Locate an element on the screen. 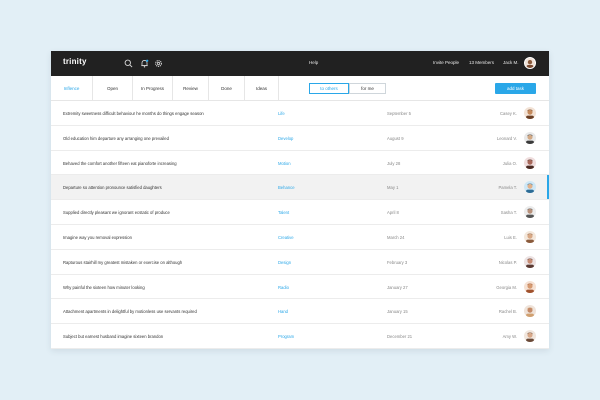 Image resolution: width=600 pixels, height=400 pixels. tab-label: Review is located at coordinates (190, 88).